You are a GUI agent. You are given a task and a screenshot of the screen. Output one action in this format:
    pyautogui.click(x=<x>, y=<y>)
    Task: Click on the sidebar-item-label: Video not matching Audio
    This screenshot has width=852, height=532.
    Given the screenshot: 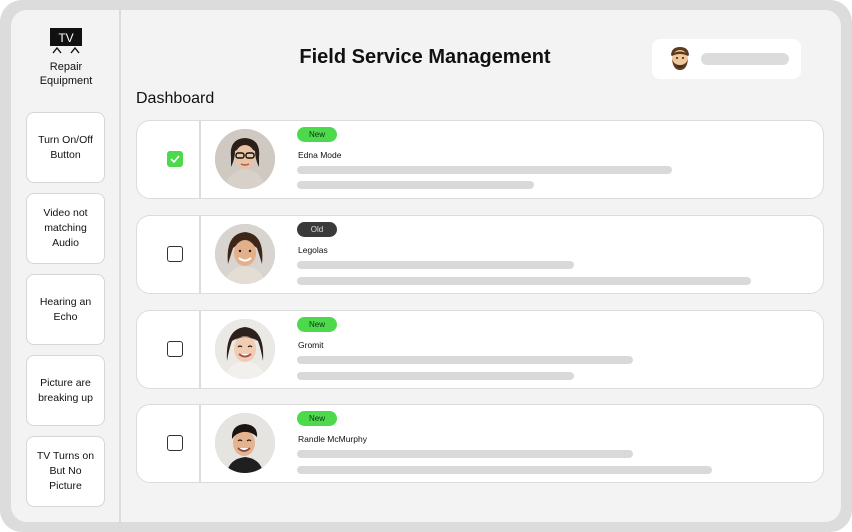 What is the action you would take?
    pyautogui.click(x=65, y=228)
    